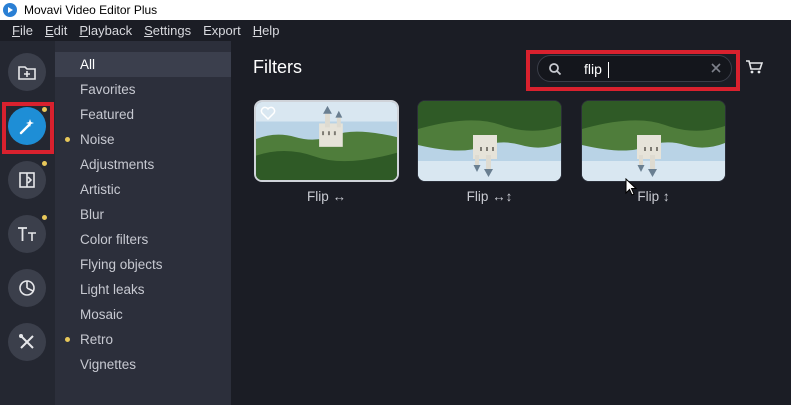 This screenshot has height=405, width=791. What do you see at coordinates (143, 189) in the screenshot?
I see `category-item: Artistic` at bounding box center [143, 189].